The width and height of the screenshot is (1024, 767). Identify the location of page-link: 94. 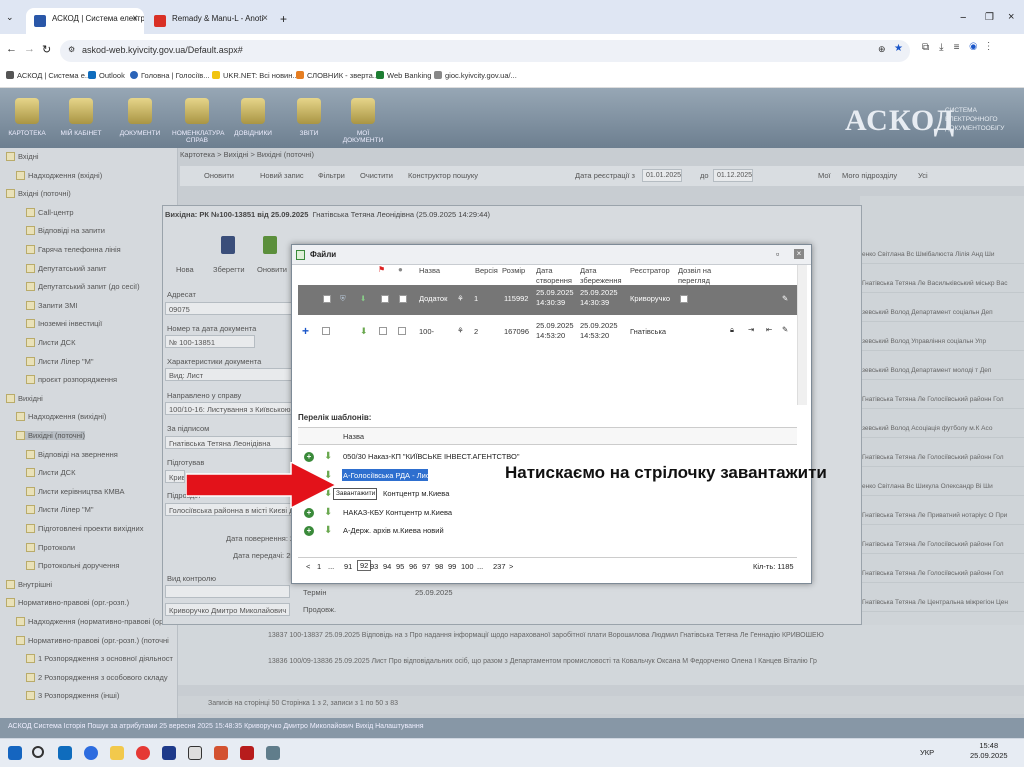
(387, 566).